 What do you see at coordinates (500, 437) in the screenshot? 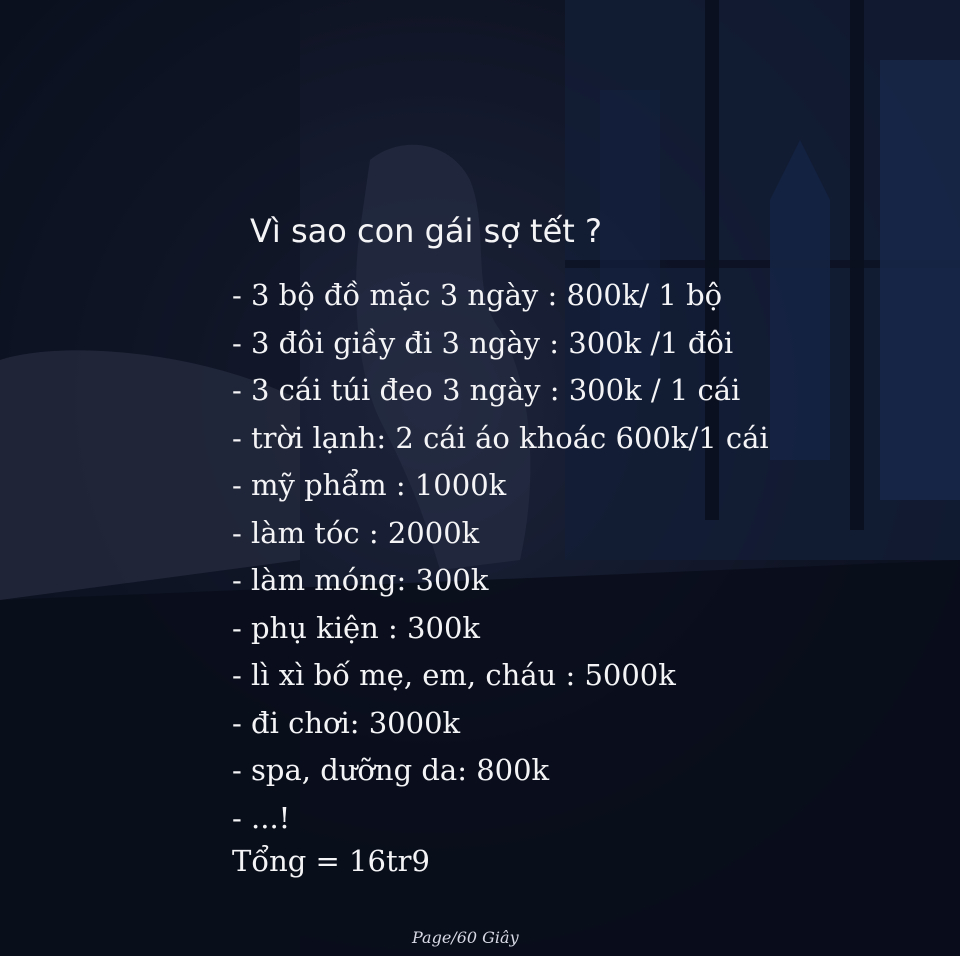
I see `list-item: - trời lạnh: 2 cái áo khoác 600k/1 cái` at bounding box center [500, 437].